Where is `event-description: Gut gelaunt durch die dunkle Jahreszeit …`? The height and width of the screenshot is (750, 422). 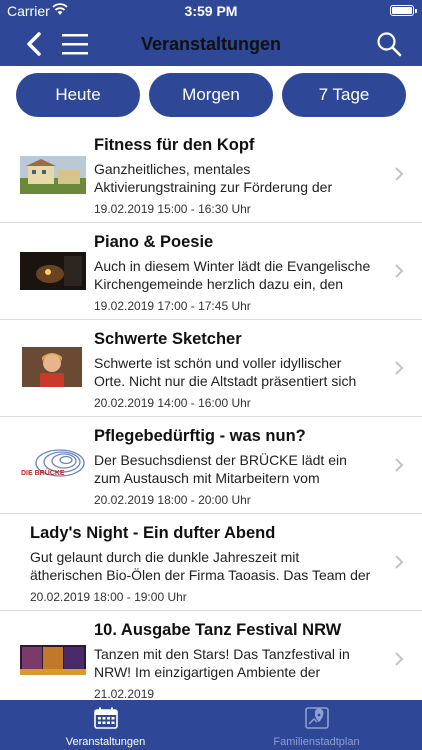 event-description: Gut gelaunt durch die dunkle Jahreszeit … is located at coordinates (200, 566).